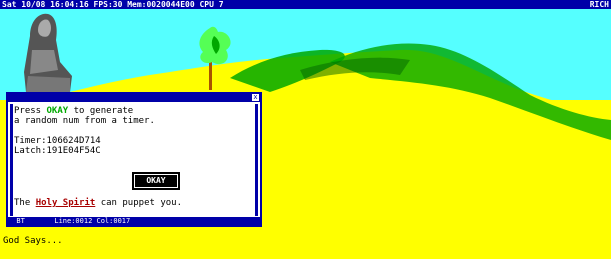  I want to click on dialog-title-bar: x, so click(134, 98).